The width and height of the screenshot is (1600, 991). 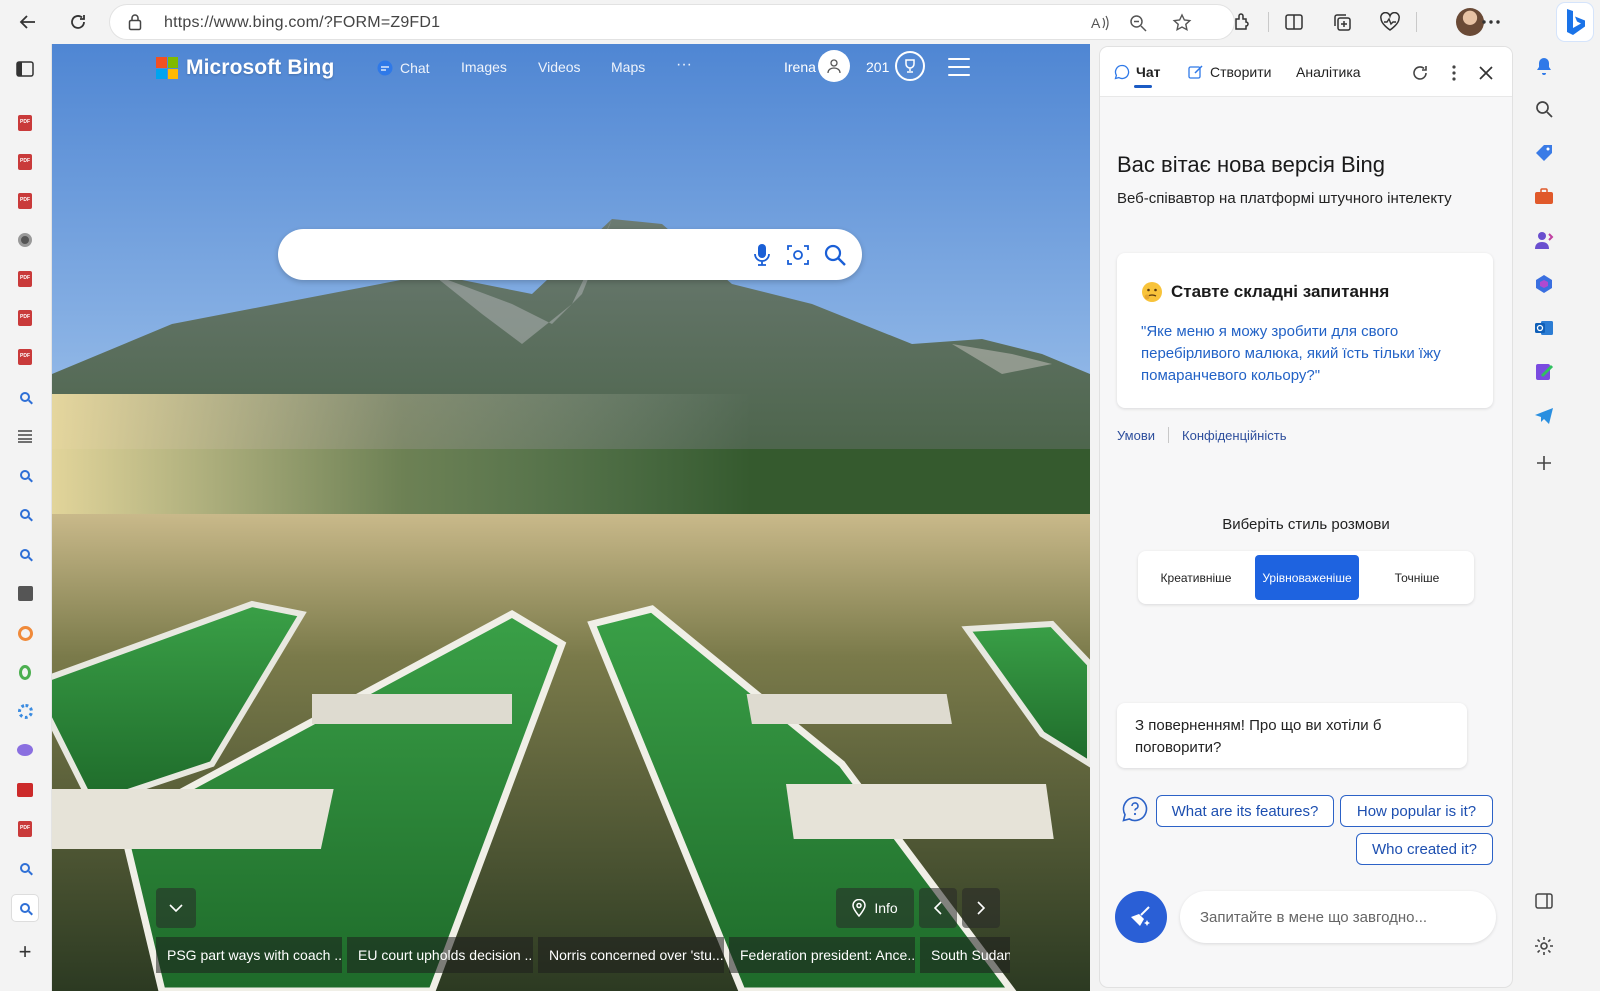 What do you see at coordinates (1544, 66) in the screenshot?
I see `bell-icon` at bounding box center [1544, 66].